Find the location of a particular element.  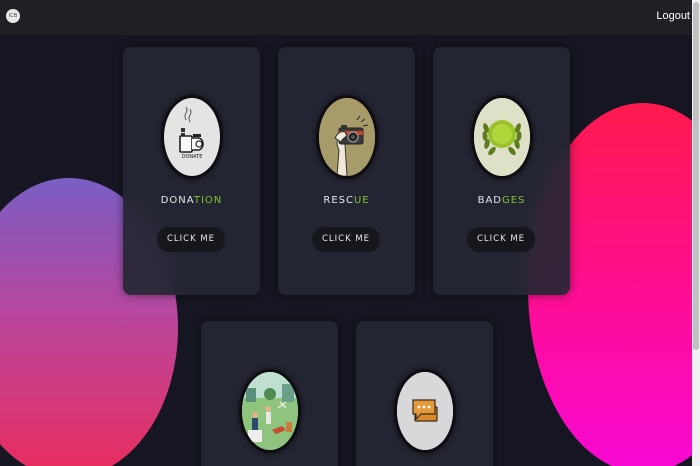

rescue-title-white: RESC is located at coordinates (338, 200).